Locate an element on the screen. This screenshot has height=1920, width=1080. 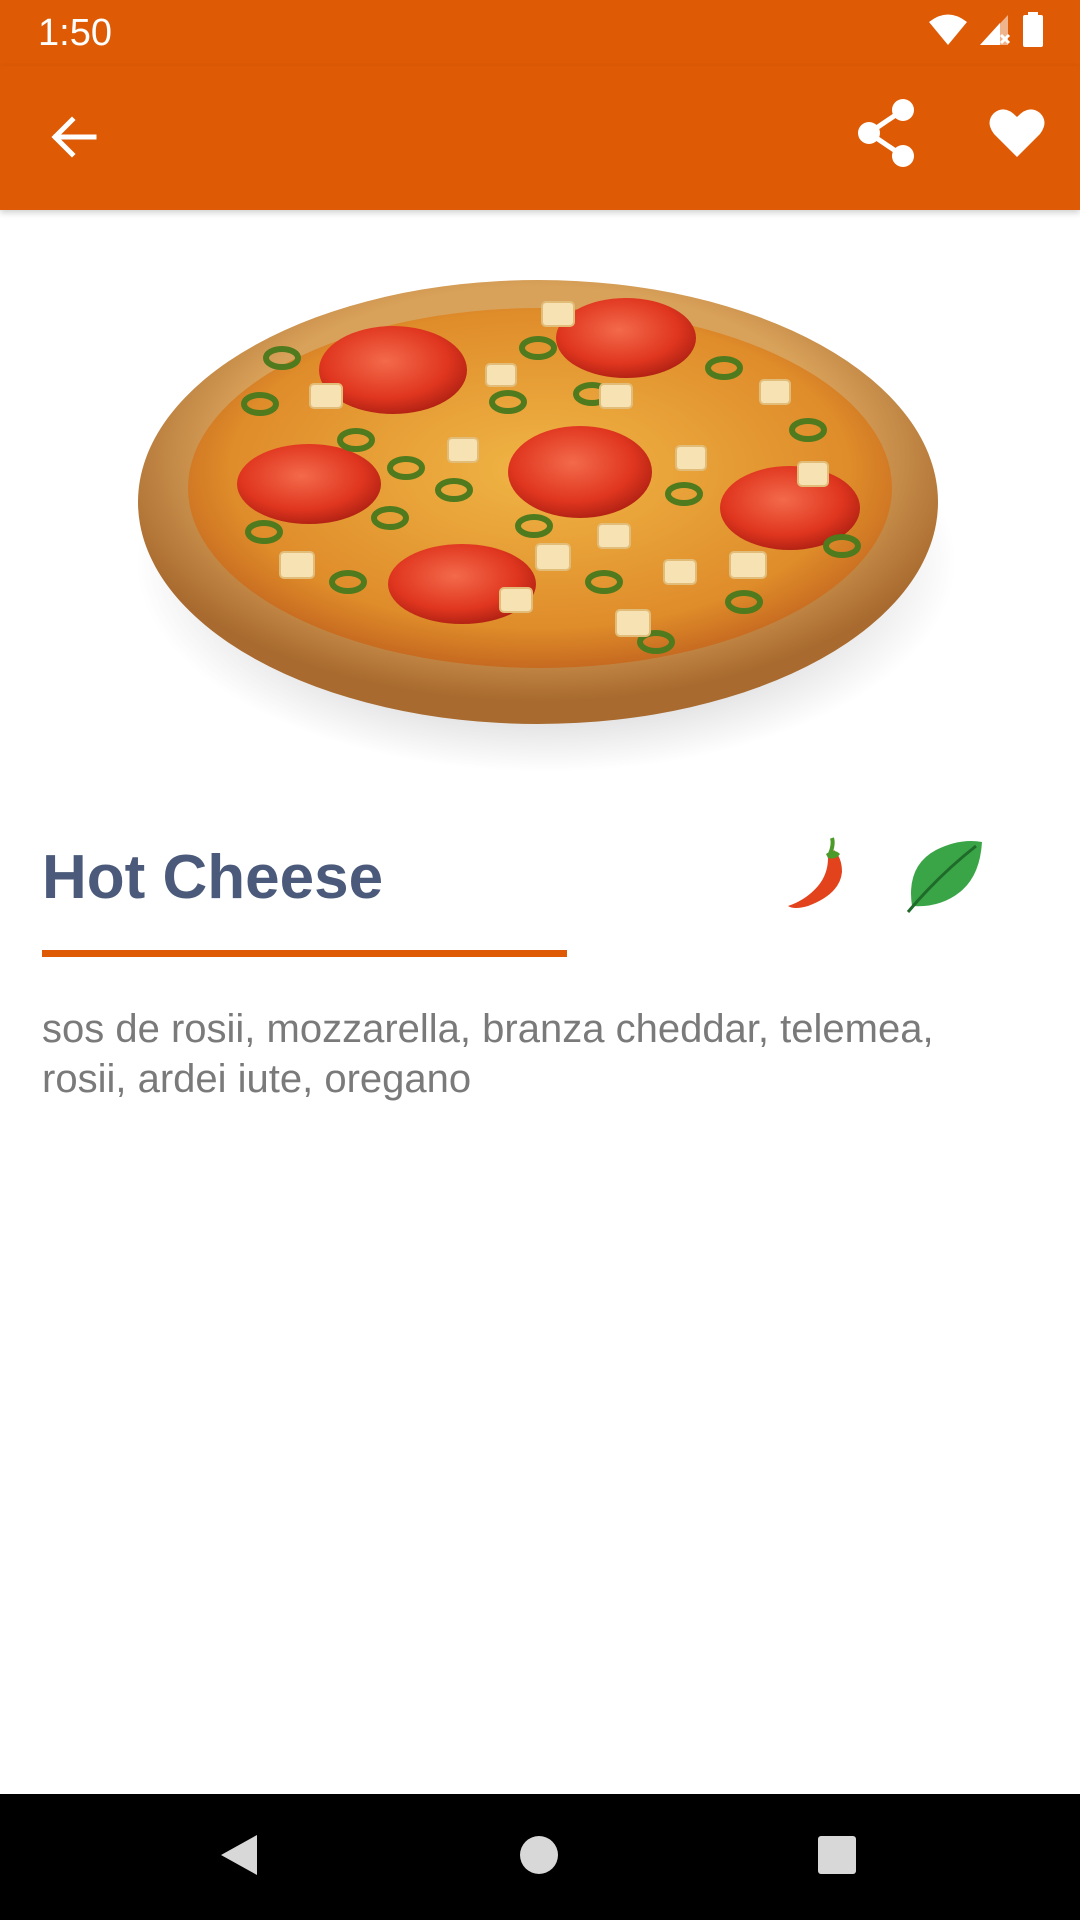
product-title: Hot Cheese is located at coordinates (213, 877).